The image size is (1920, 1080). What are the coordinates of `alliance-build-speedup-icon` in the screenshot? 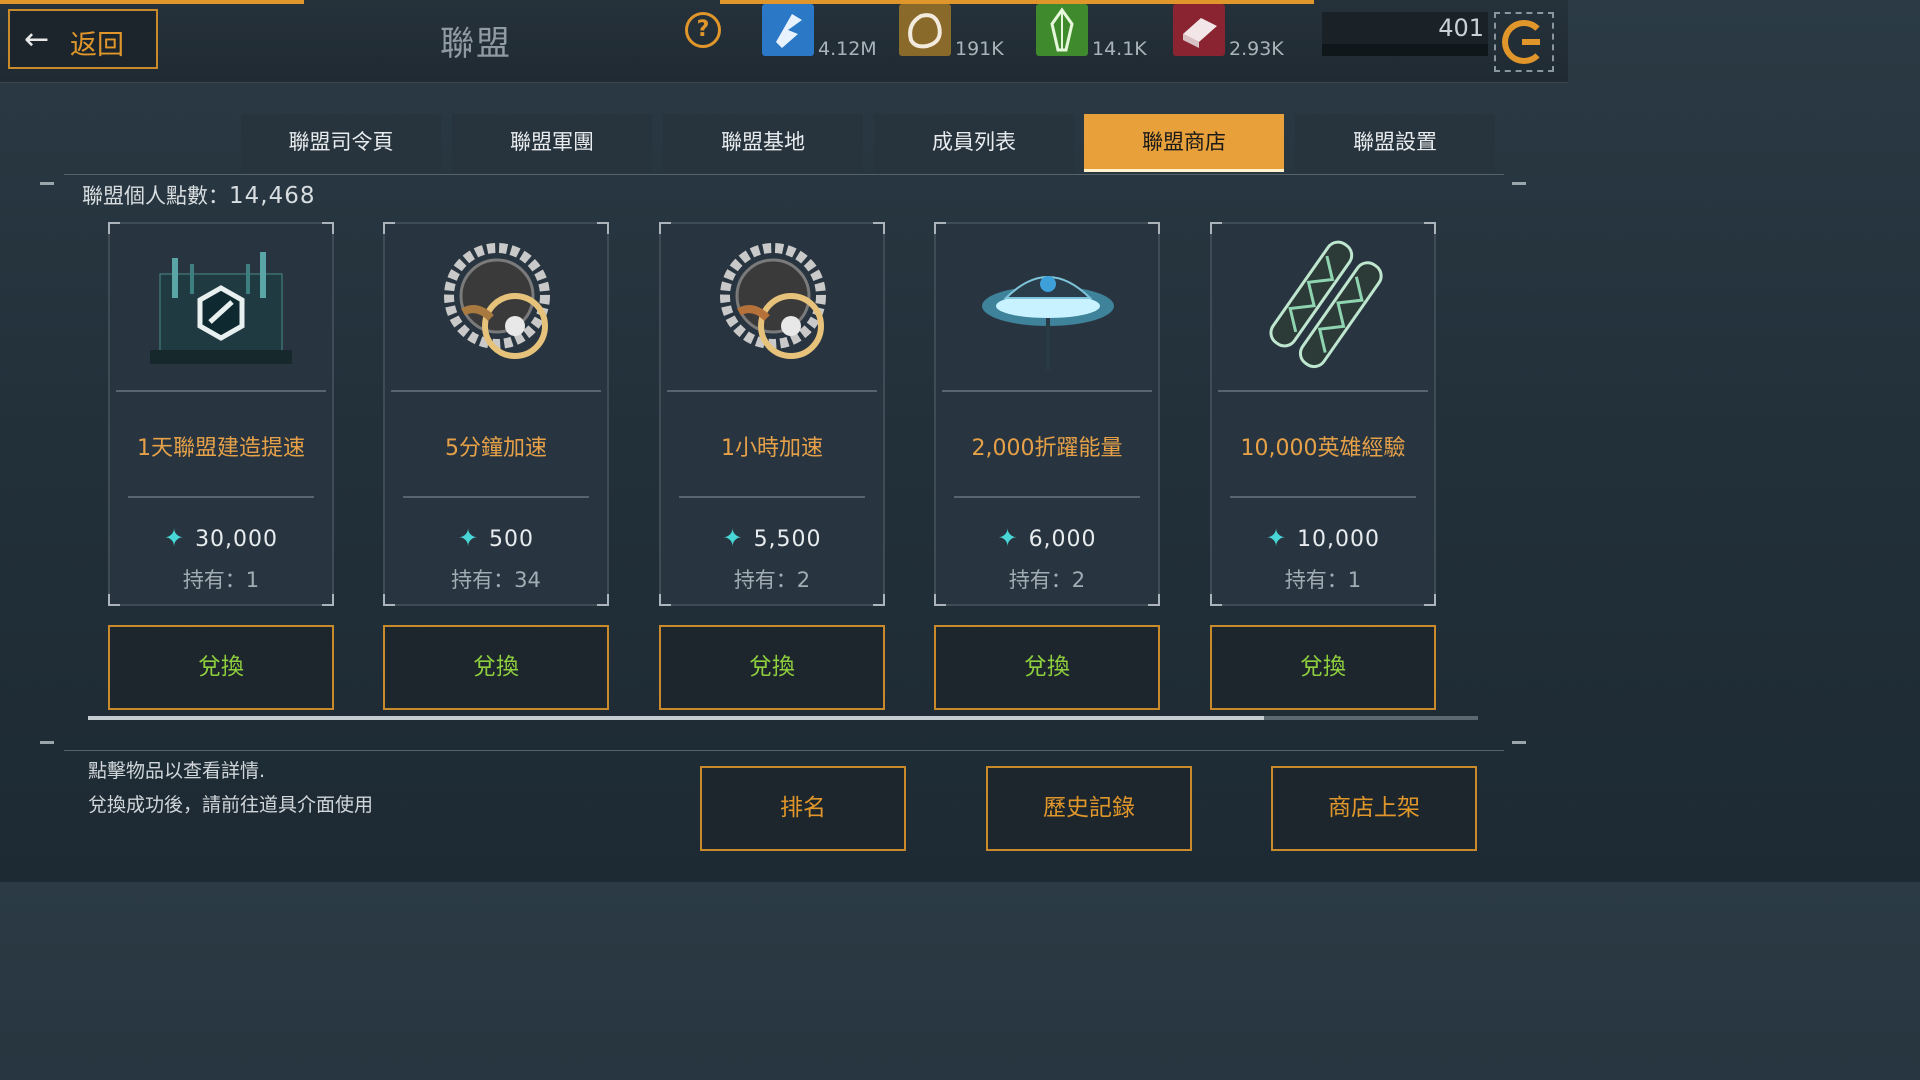 It's located at (221, 309).